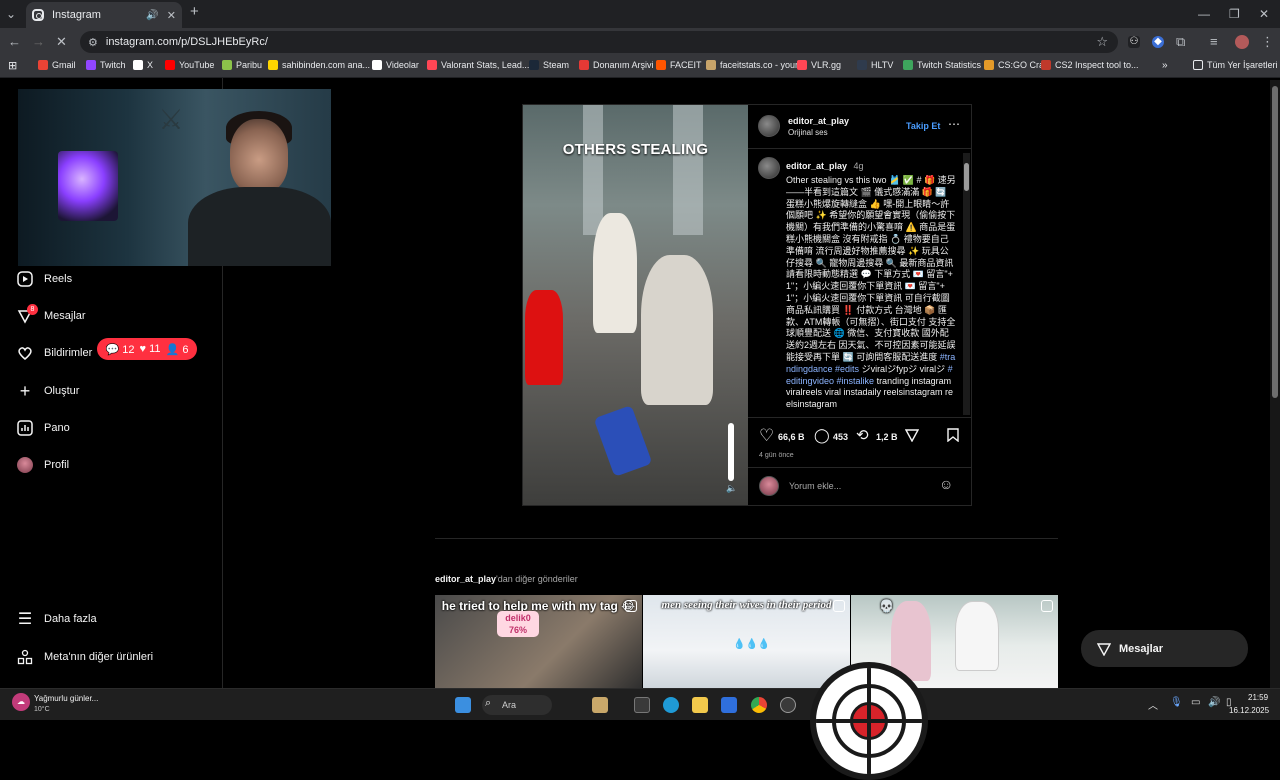  What do you see at coordinates (143, 65) in the screenshot?
I see `bookmark-item: X` at bounding box center [143, 65].